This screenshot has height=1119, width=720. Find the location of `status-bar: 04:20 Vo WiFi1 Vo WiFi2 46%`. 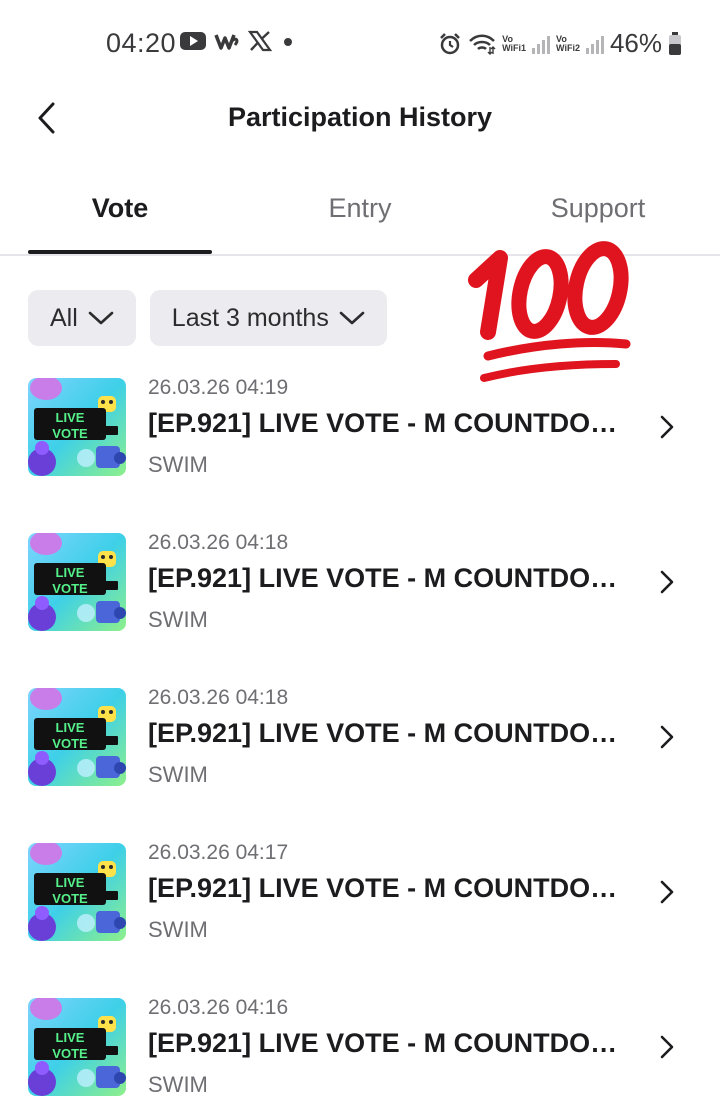

status-bar: 04:20 Vo WiFi1 Vo WiFi2 46% is located at coordinates (360, 44).